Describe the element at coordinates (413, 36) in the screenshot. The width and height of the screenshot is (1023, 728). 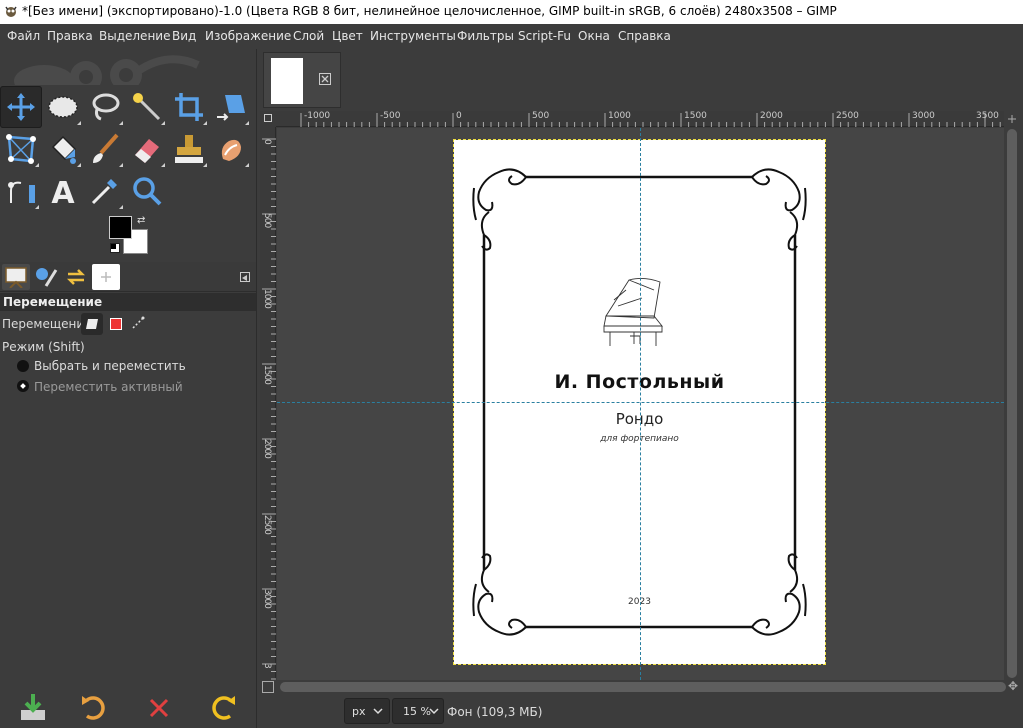
I see `menu-tools: Инструменты` at that location.